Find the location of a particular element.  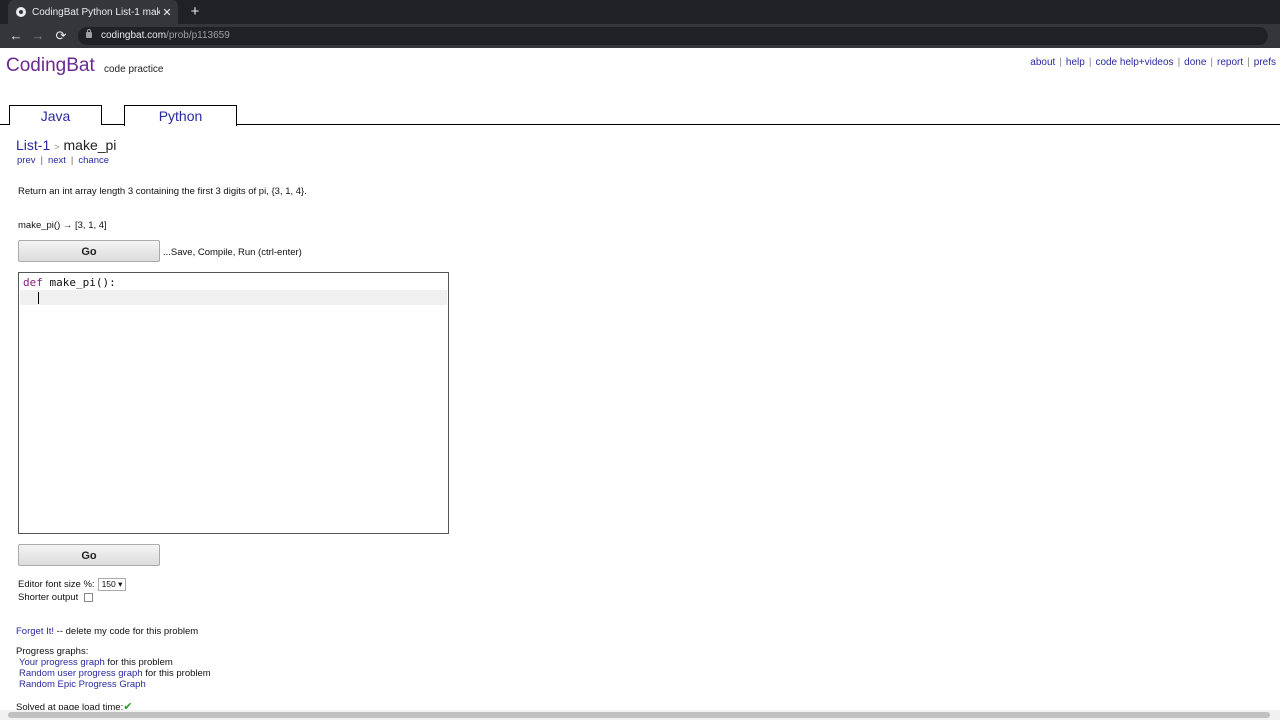

url-path: /prob/p113659 is located at coordinates (198, 35).